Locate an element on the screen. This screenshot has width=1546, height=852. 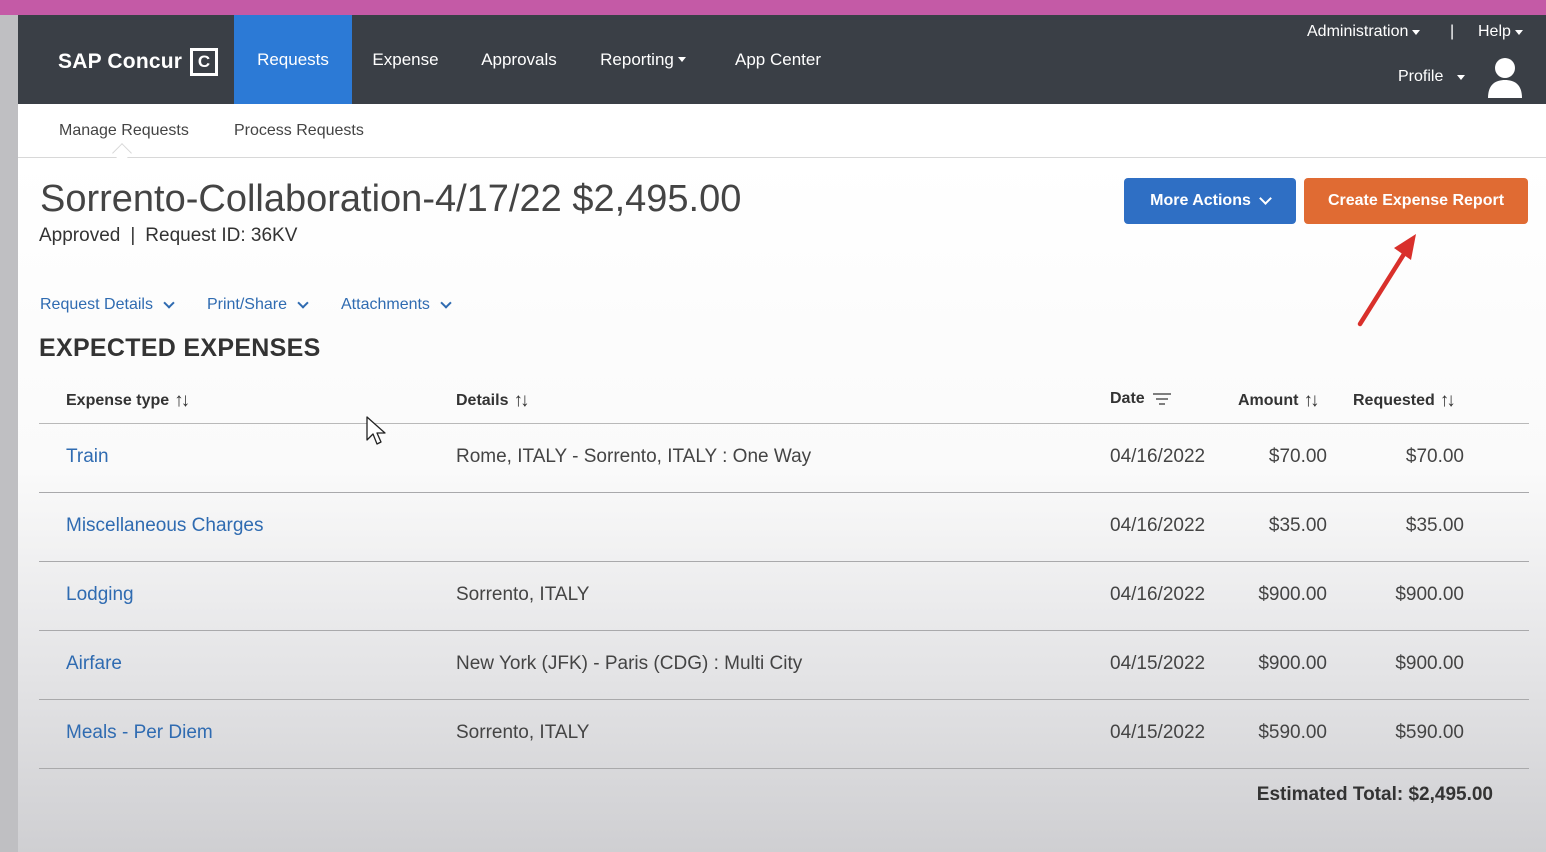
expected-expenses-heading: EXPECTED EXPENSES is located at coordinates (180, 348).